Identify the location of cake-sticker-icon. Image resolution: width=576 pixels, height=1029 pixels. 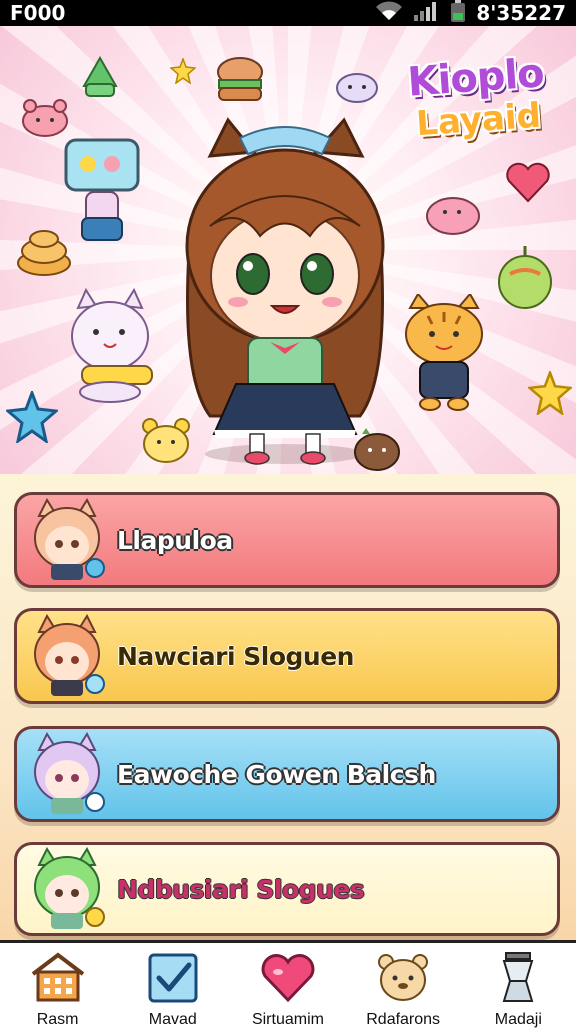
(44, 253).